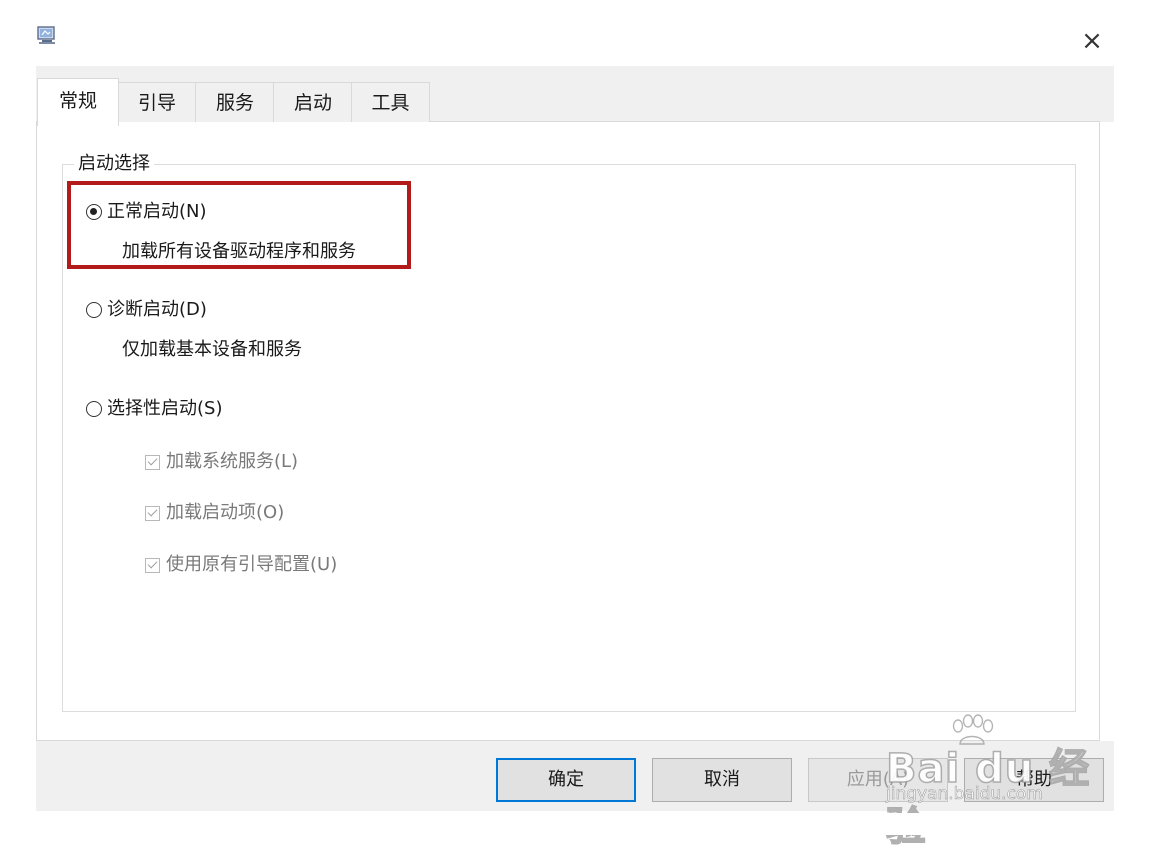  I want to click on load-startup-items-checkbox: 加载启动项(O), so click(214, 513).